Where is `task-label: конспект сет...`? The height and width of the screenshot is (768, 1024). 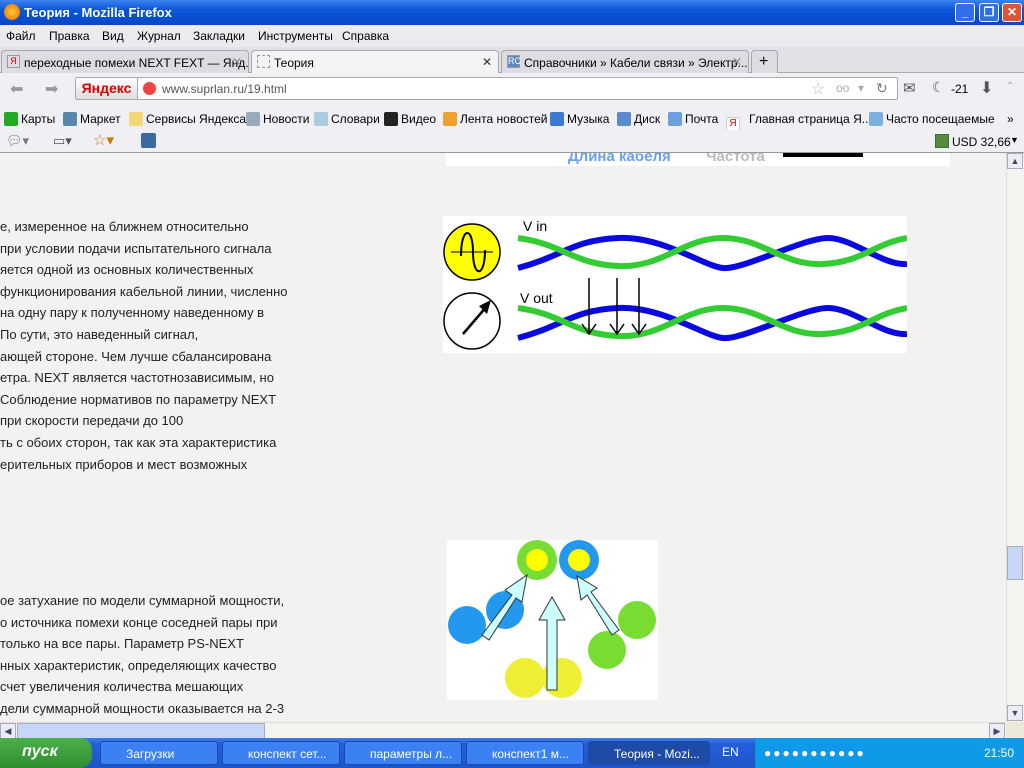
task-label: конспект сет... is located at coordinates (287, 754).